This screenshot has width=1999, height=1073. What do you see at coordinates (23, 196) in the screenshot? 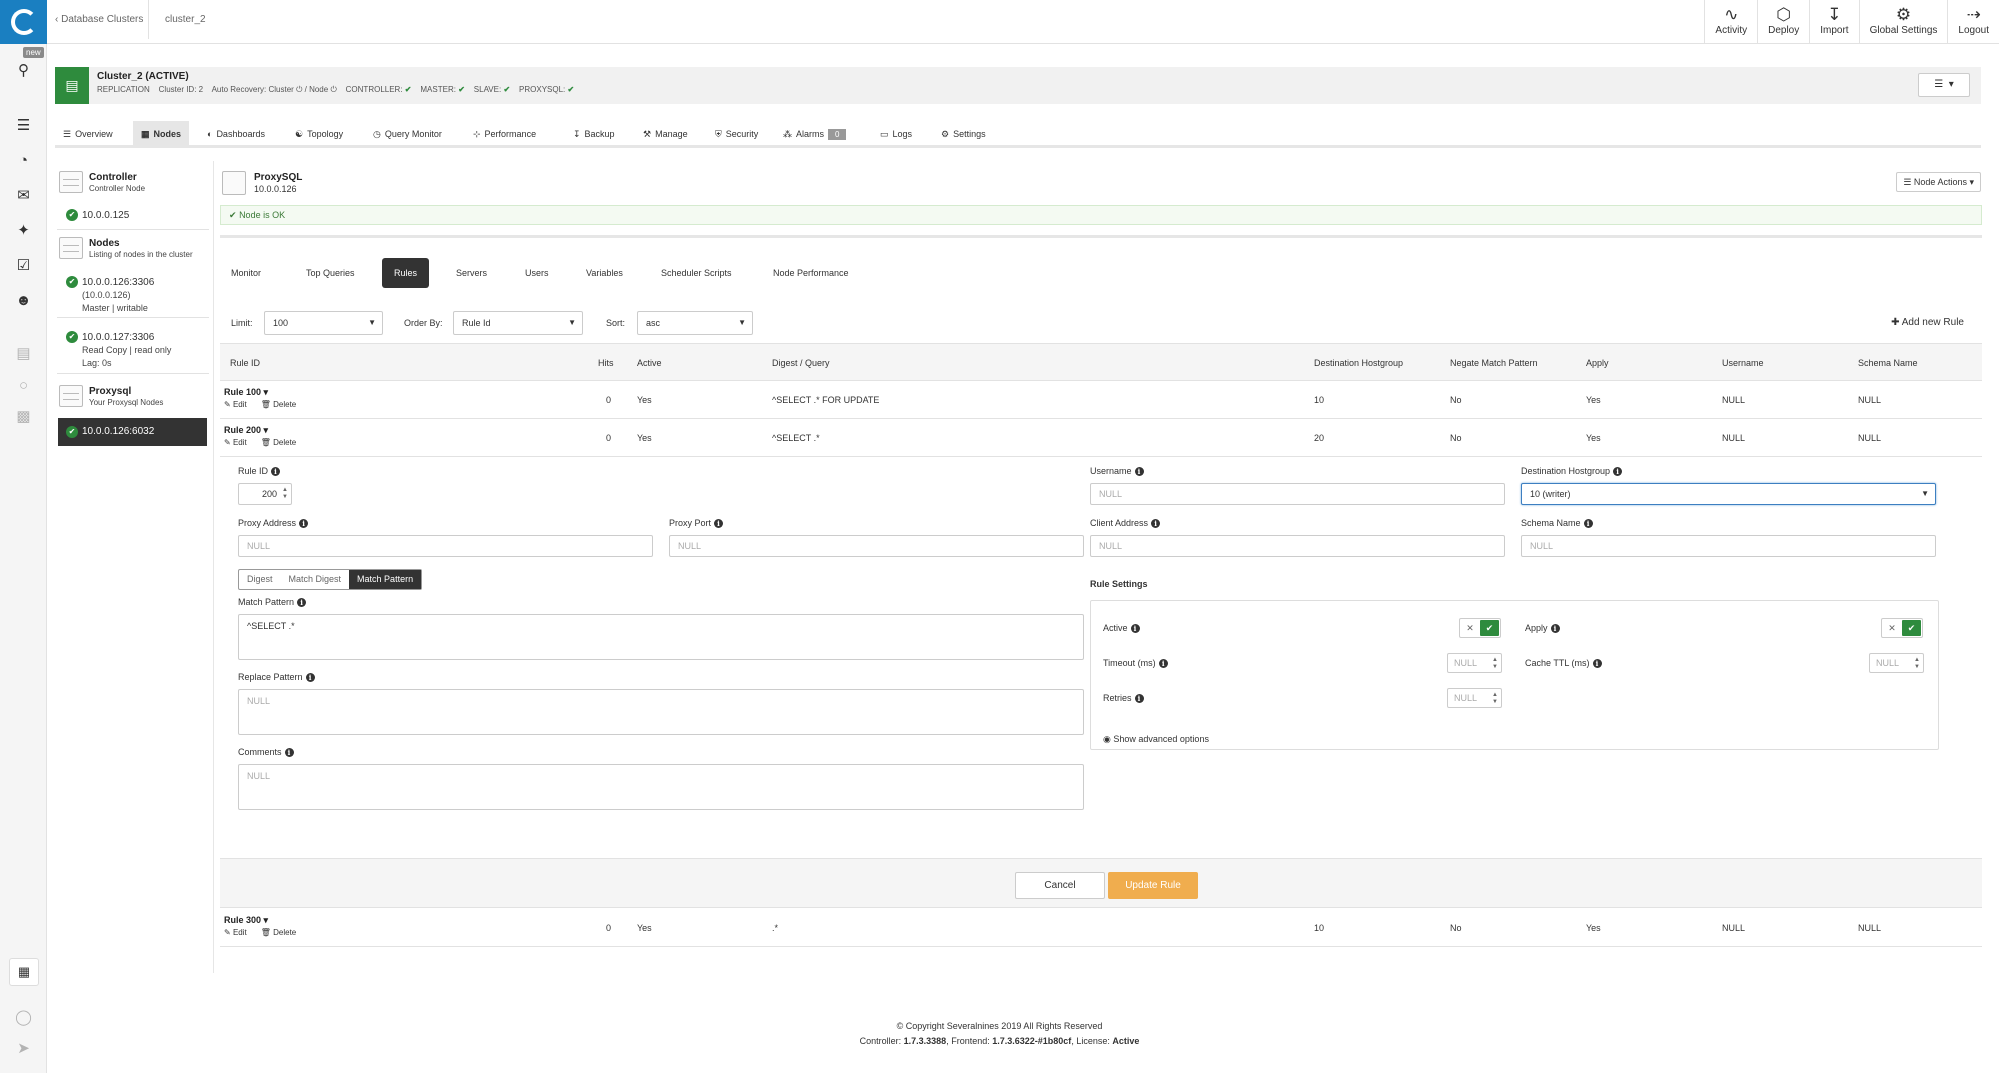
I see `mail-icon: ✉` at bounding box center [23, 196].